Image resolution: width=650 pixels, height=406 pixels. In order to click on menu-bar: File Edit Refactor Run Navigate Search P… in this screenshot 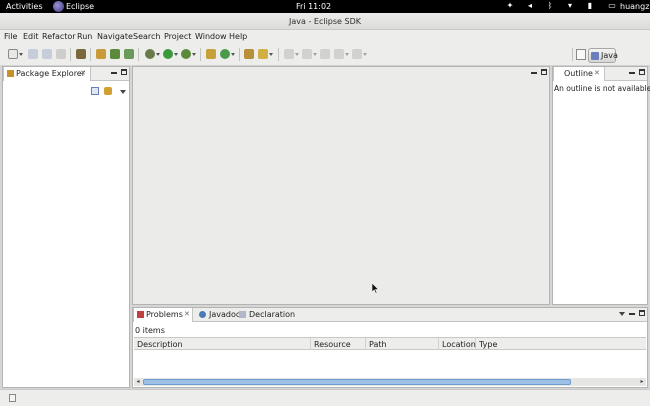, I will do `click(325, 37)`.